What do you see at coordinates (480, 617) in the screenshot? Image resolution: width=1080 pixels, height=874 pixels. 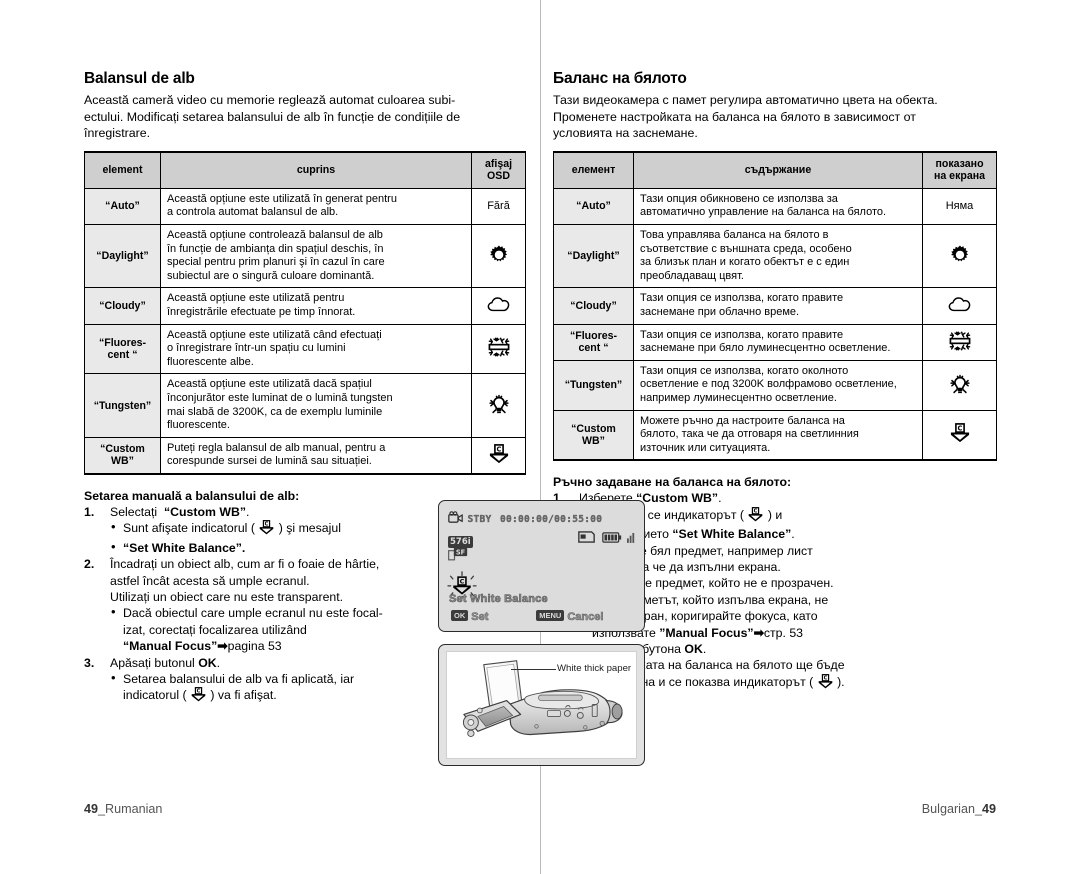 I see `ok-key-label: Set` at bounding box center [480, 617].